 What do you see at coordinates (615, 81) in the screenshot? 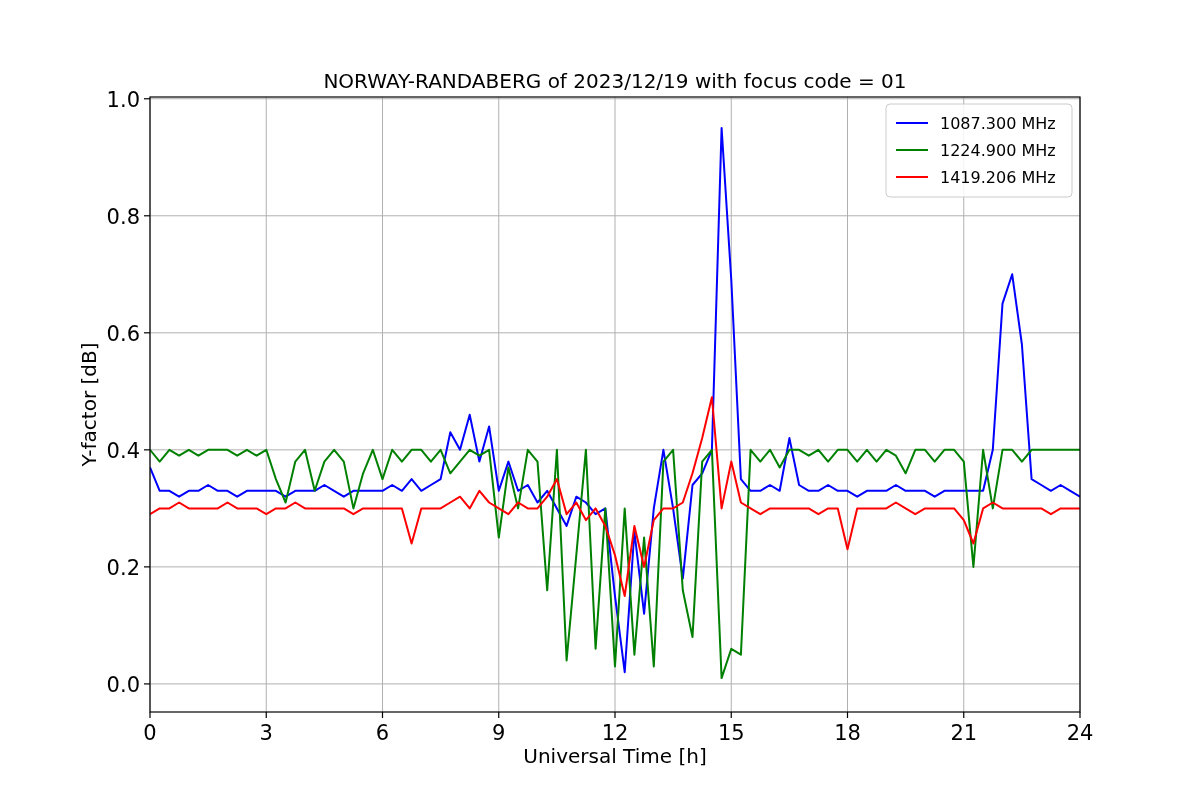
I see `chart-title: NORWAY-RANDABERG of 2023/12/19 with focus code = 01` at bounding box center [615, 81].